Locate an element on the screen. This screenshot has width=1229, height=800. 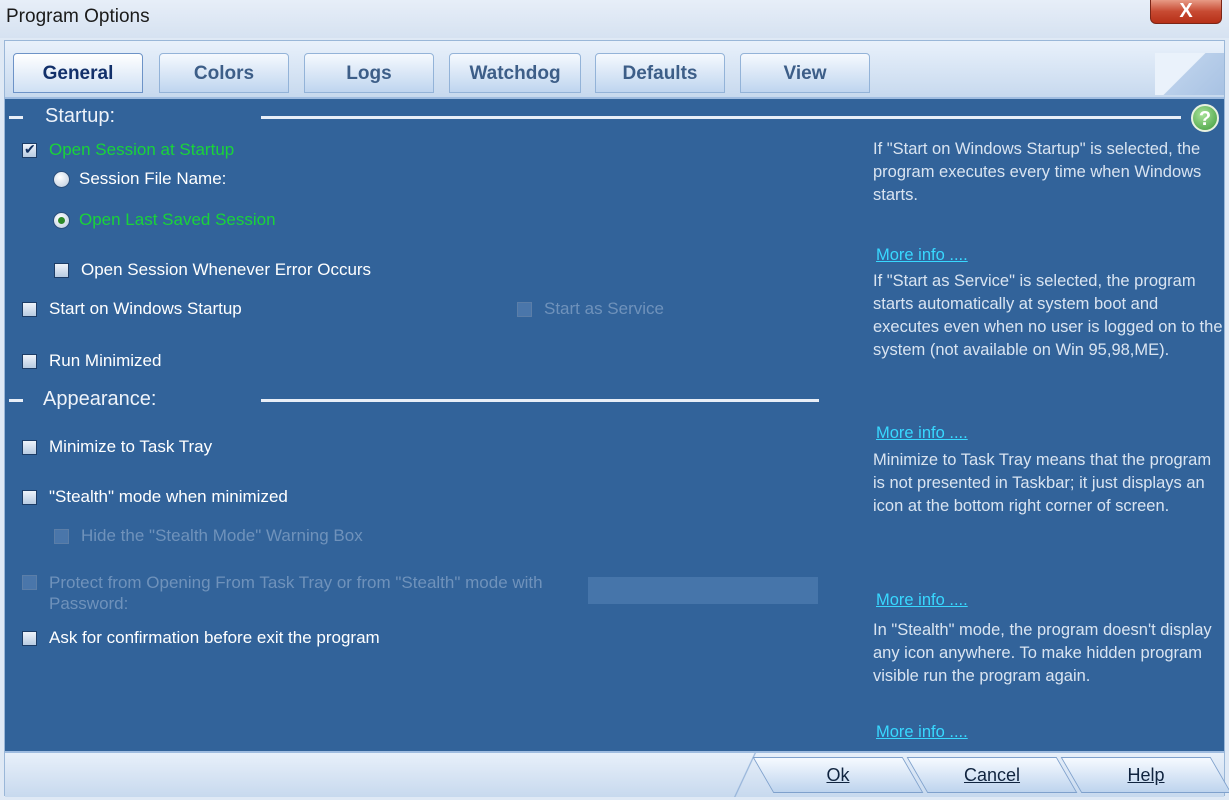
tab-view: View is located at coordinates (805, 73).